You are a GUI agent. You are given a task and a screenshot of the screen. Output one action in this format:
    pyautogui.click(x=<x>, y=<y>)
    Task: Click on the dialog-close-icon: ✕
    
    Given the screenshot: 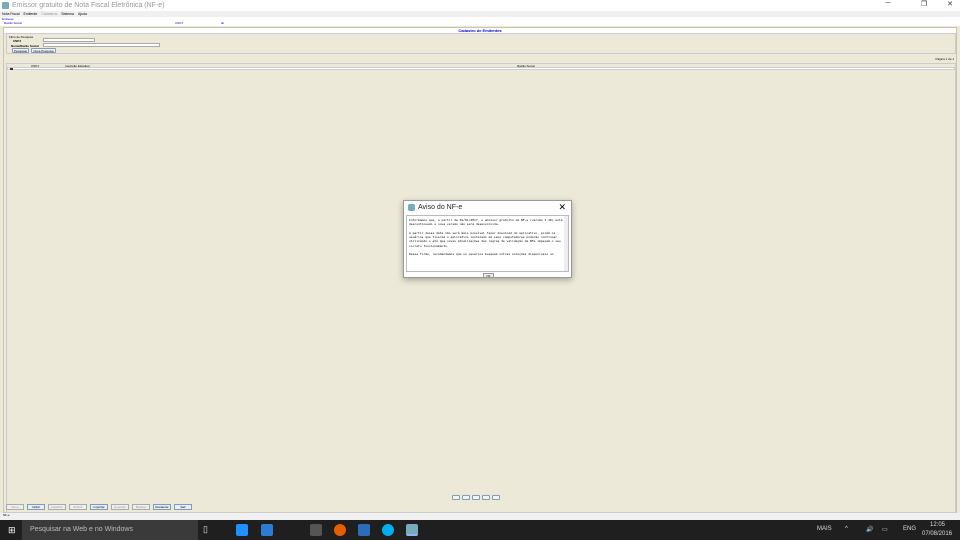 What is the action you would take?
    pyautogui.click(x=562, y=207)
    